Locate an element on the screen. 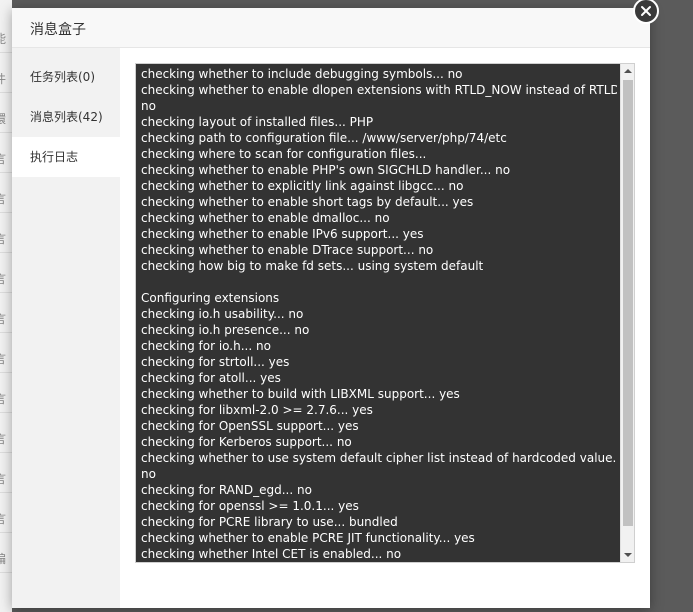 This screenshot has width=693, height=612. log-line: checking for Kerberos support... no is located at coordinates (246, 442).